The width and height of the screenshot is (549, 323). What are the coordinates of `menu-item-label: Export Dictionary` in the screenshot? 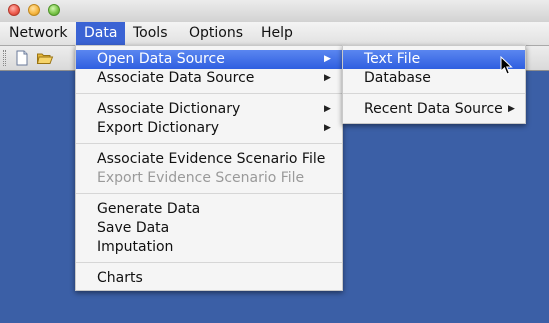 It's located at (158, 128).